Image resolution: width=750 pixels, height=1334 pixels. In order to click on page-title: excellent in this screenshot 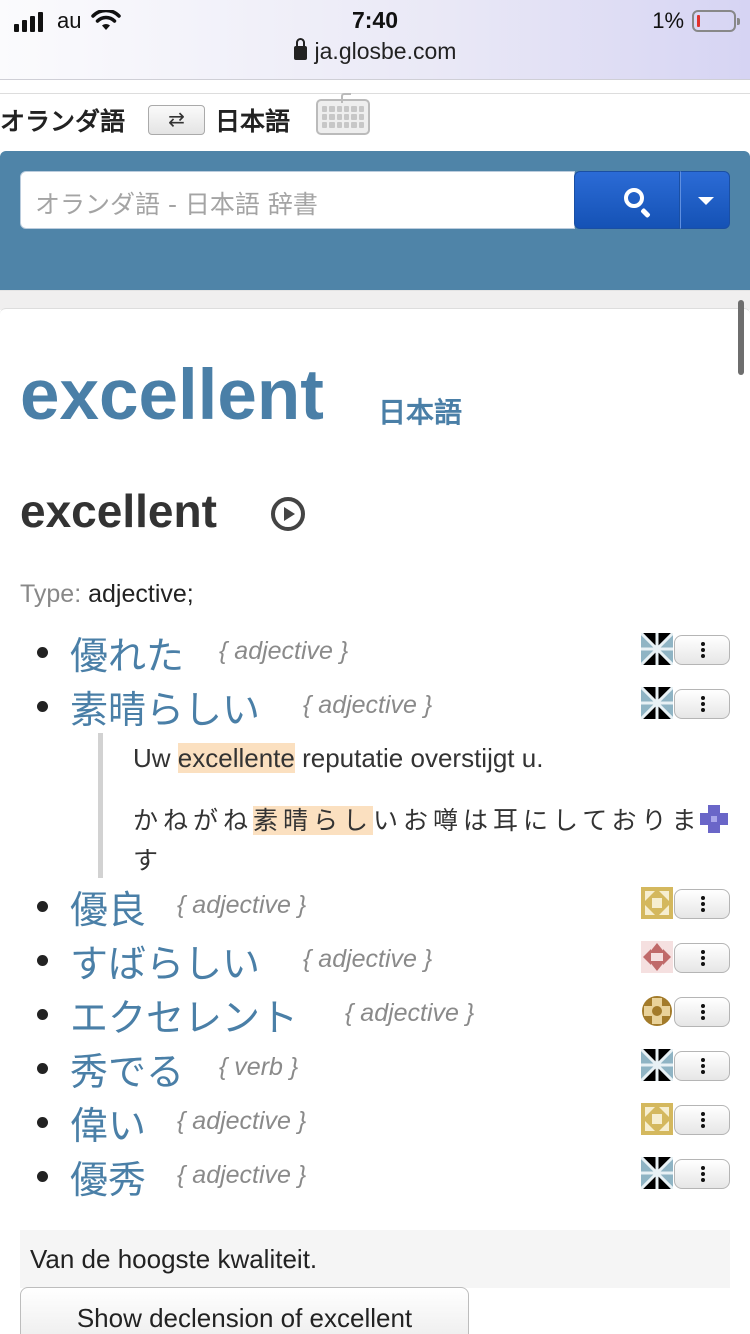, I will do `click(172, 395)`.